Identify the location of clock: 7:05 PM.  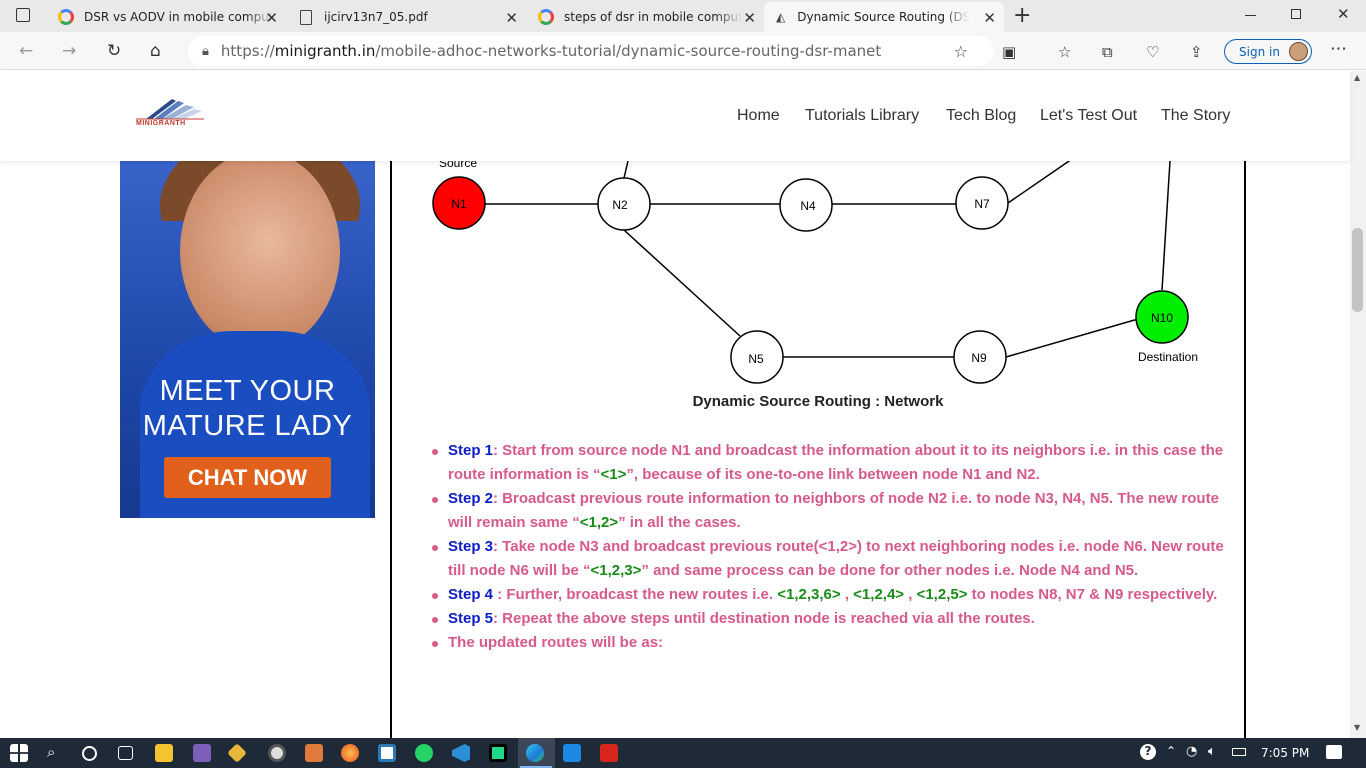
(1285, 753).